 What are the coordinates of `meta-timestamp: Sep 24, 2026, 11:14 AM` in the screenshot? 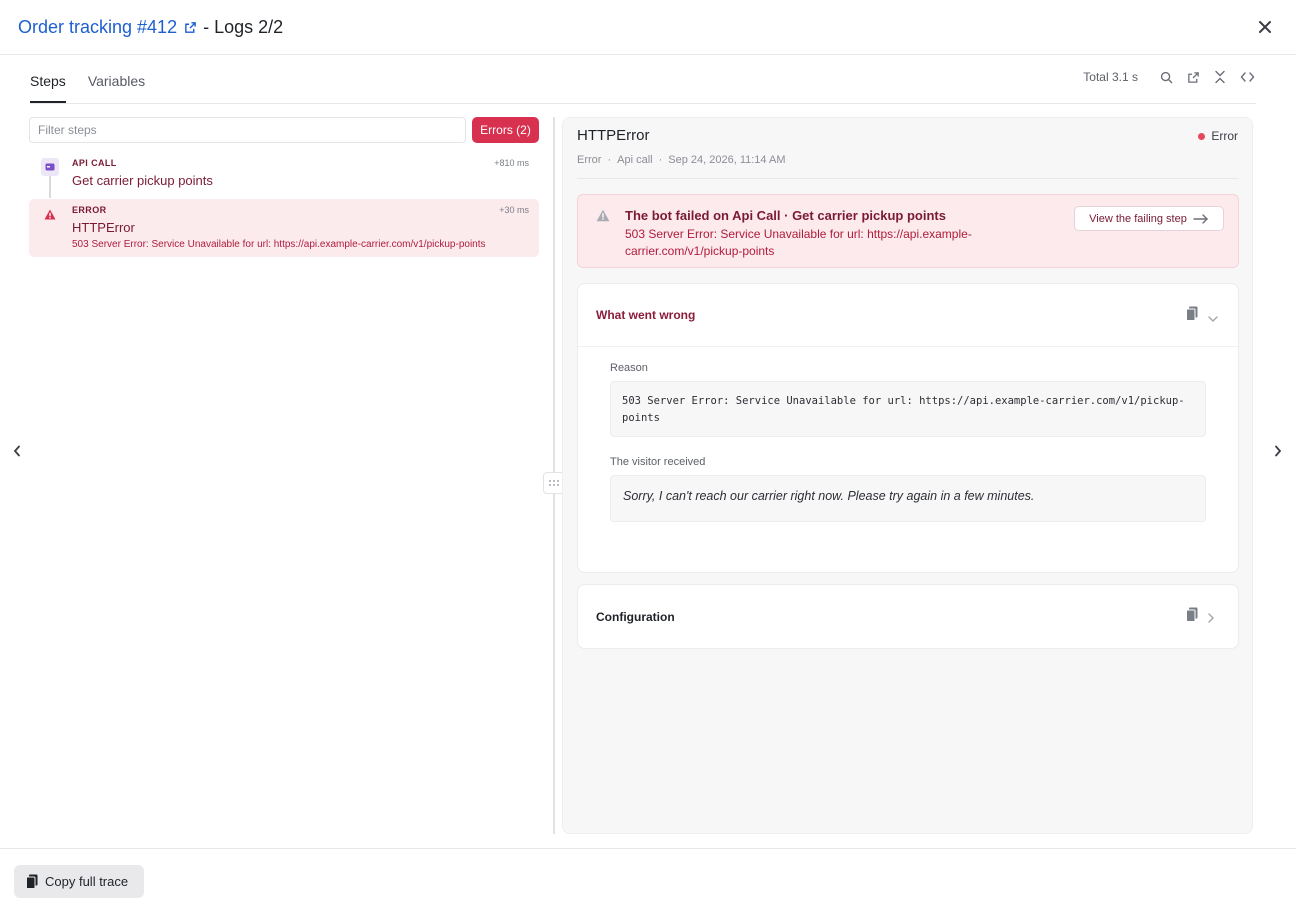 It's located at (727, 160).